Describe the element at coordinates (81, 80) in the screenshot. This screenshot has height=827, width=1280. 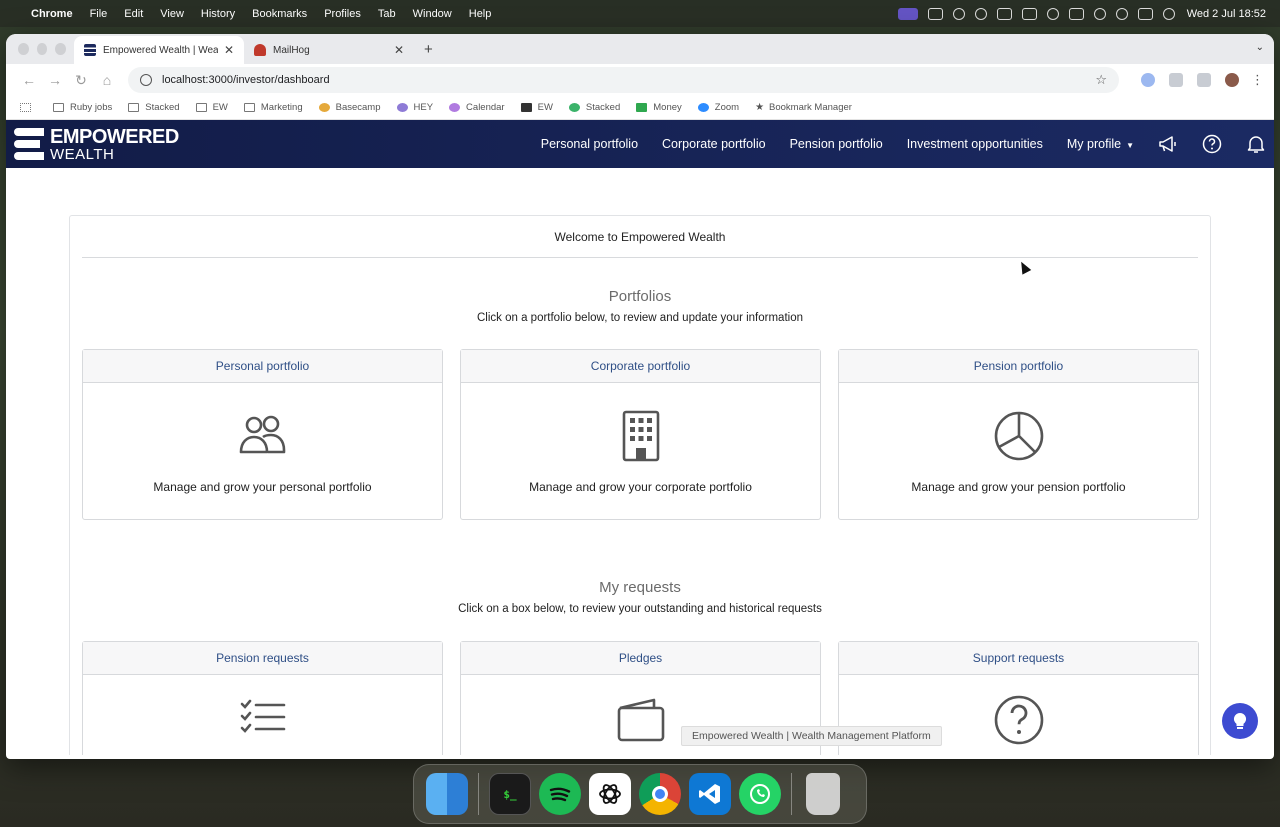
I see `reload-icon: ↻` at that location.